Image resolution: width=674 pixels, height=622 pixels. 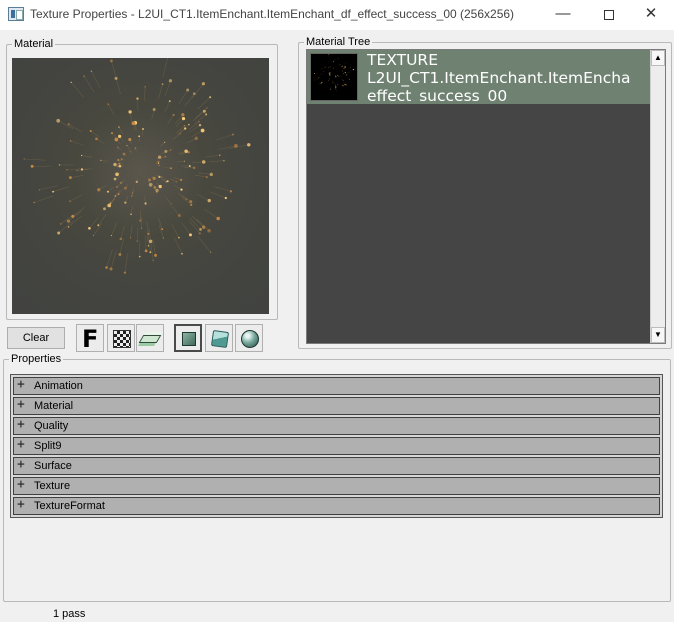 What do you see at coordinates (658, 58) in the screenshot?
I see `scroll-up-button: ▲` at bounding box center [658, 58].